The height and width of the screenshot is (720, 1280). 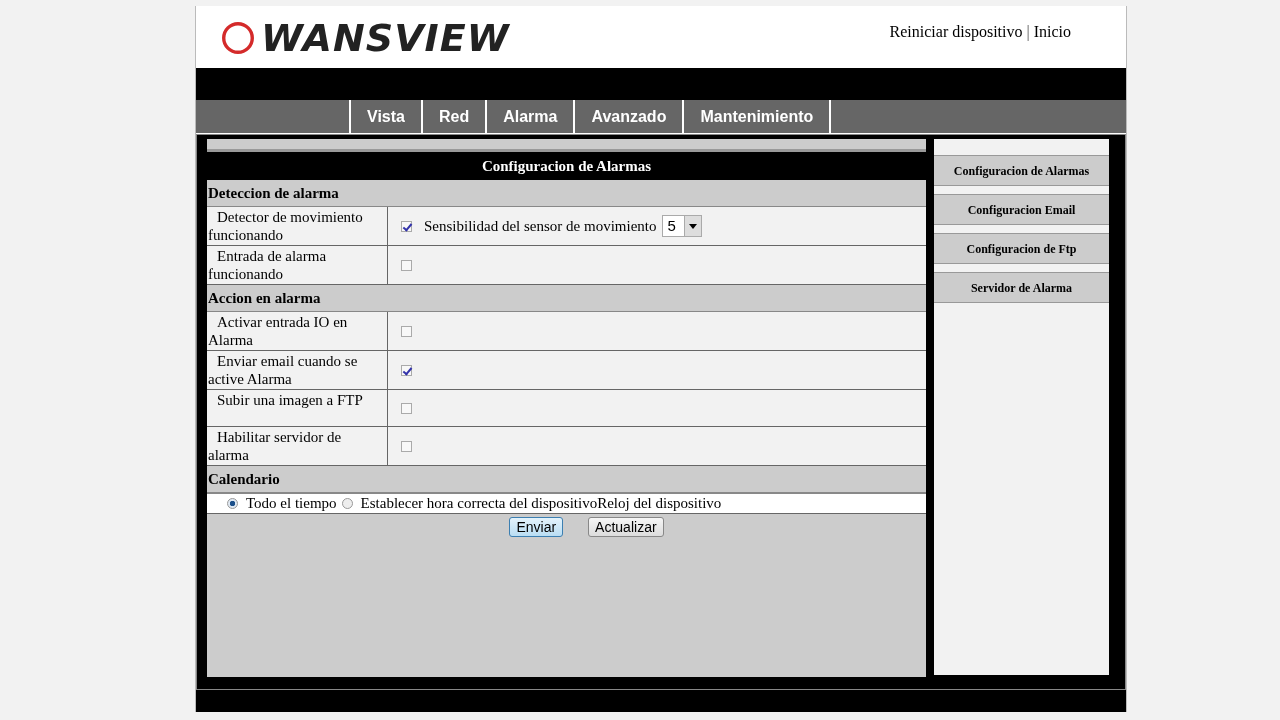 What do you see at coordinates (1021, 209) in the screenshot?
I see `sidebar-item: Configuracion Email` at bounding box center [1021, 209].